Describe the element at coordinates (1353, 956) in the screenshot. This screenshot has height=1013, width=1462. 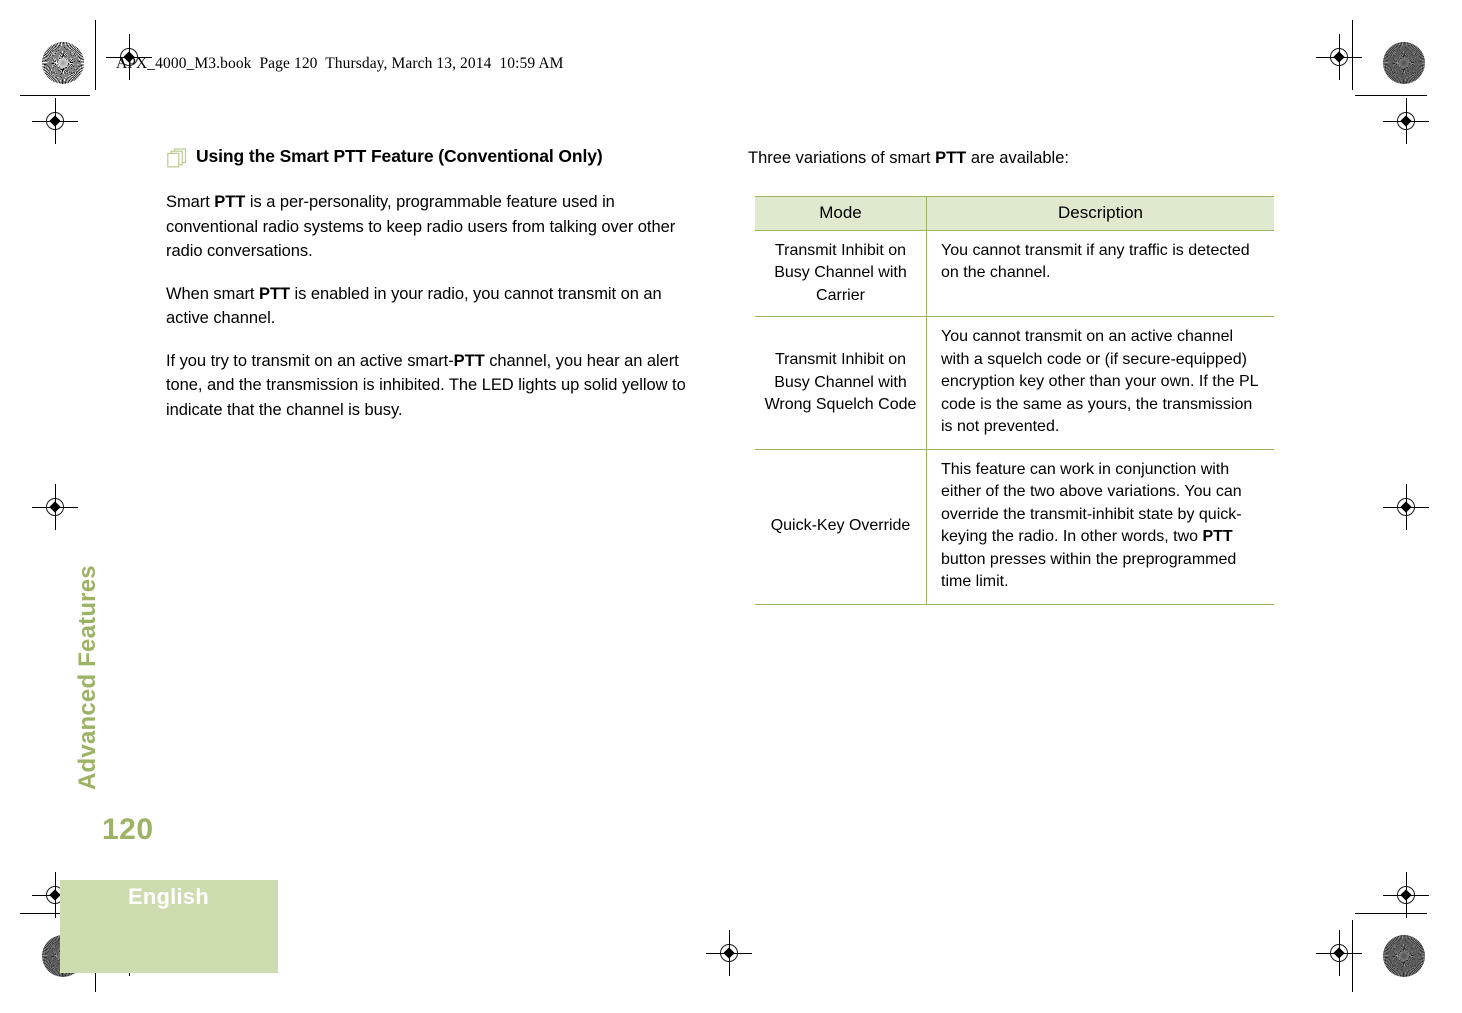
I see `crop-rule-bottom-right-vert` at that location.